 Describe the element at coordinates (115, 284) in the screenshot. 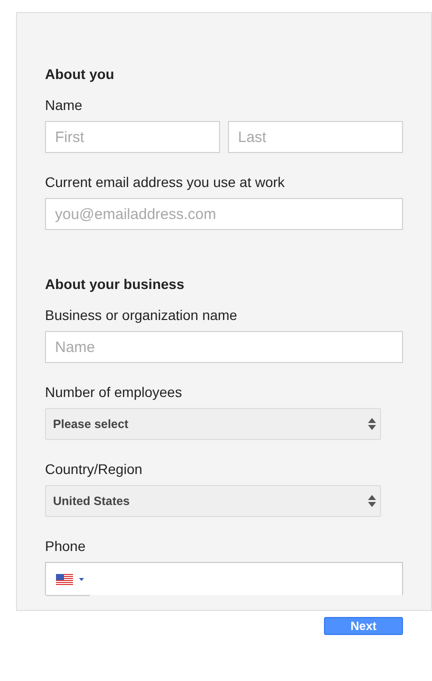

I see `section-heading: About your business` at that location.